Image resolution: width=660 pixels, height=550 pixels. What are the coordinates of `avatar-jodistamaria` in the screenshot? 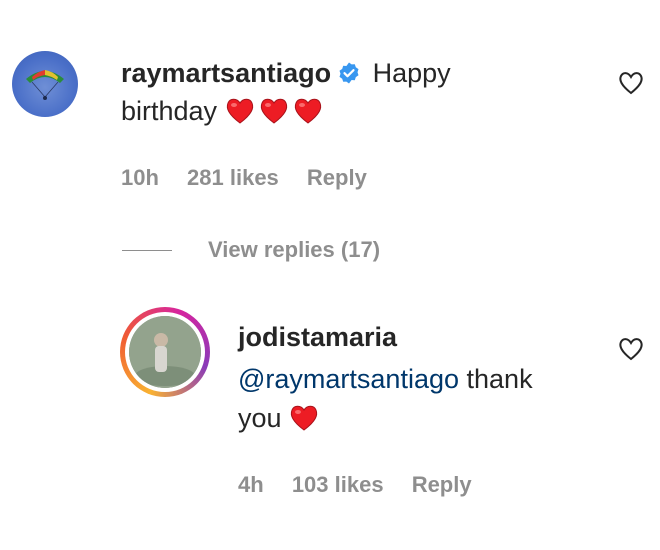 It's located at (165, 352).